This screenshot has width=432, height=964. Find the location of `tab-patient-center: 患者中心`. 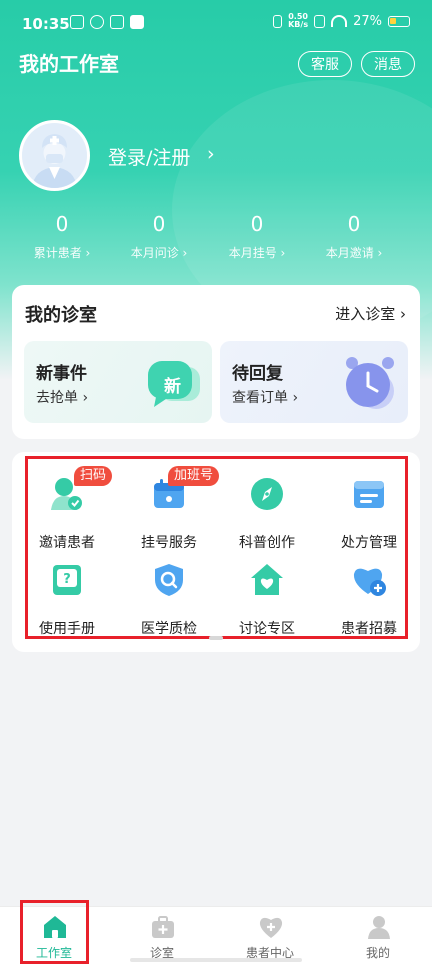

tab-patient-center: 患者中心 is located at coordinates (270, 935).